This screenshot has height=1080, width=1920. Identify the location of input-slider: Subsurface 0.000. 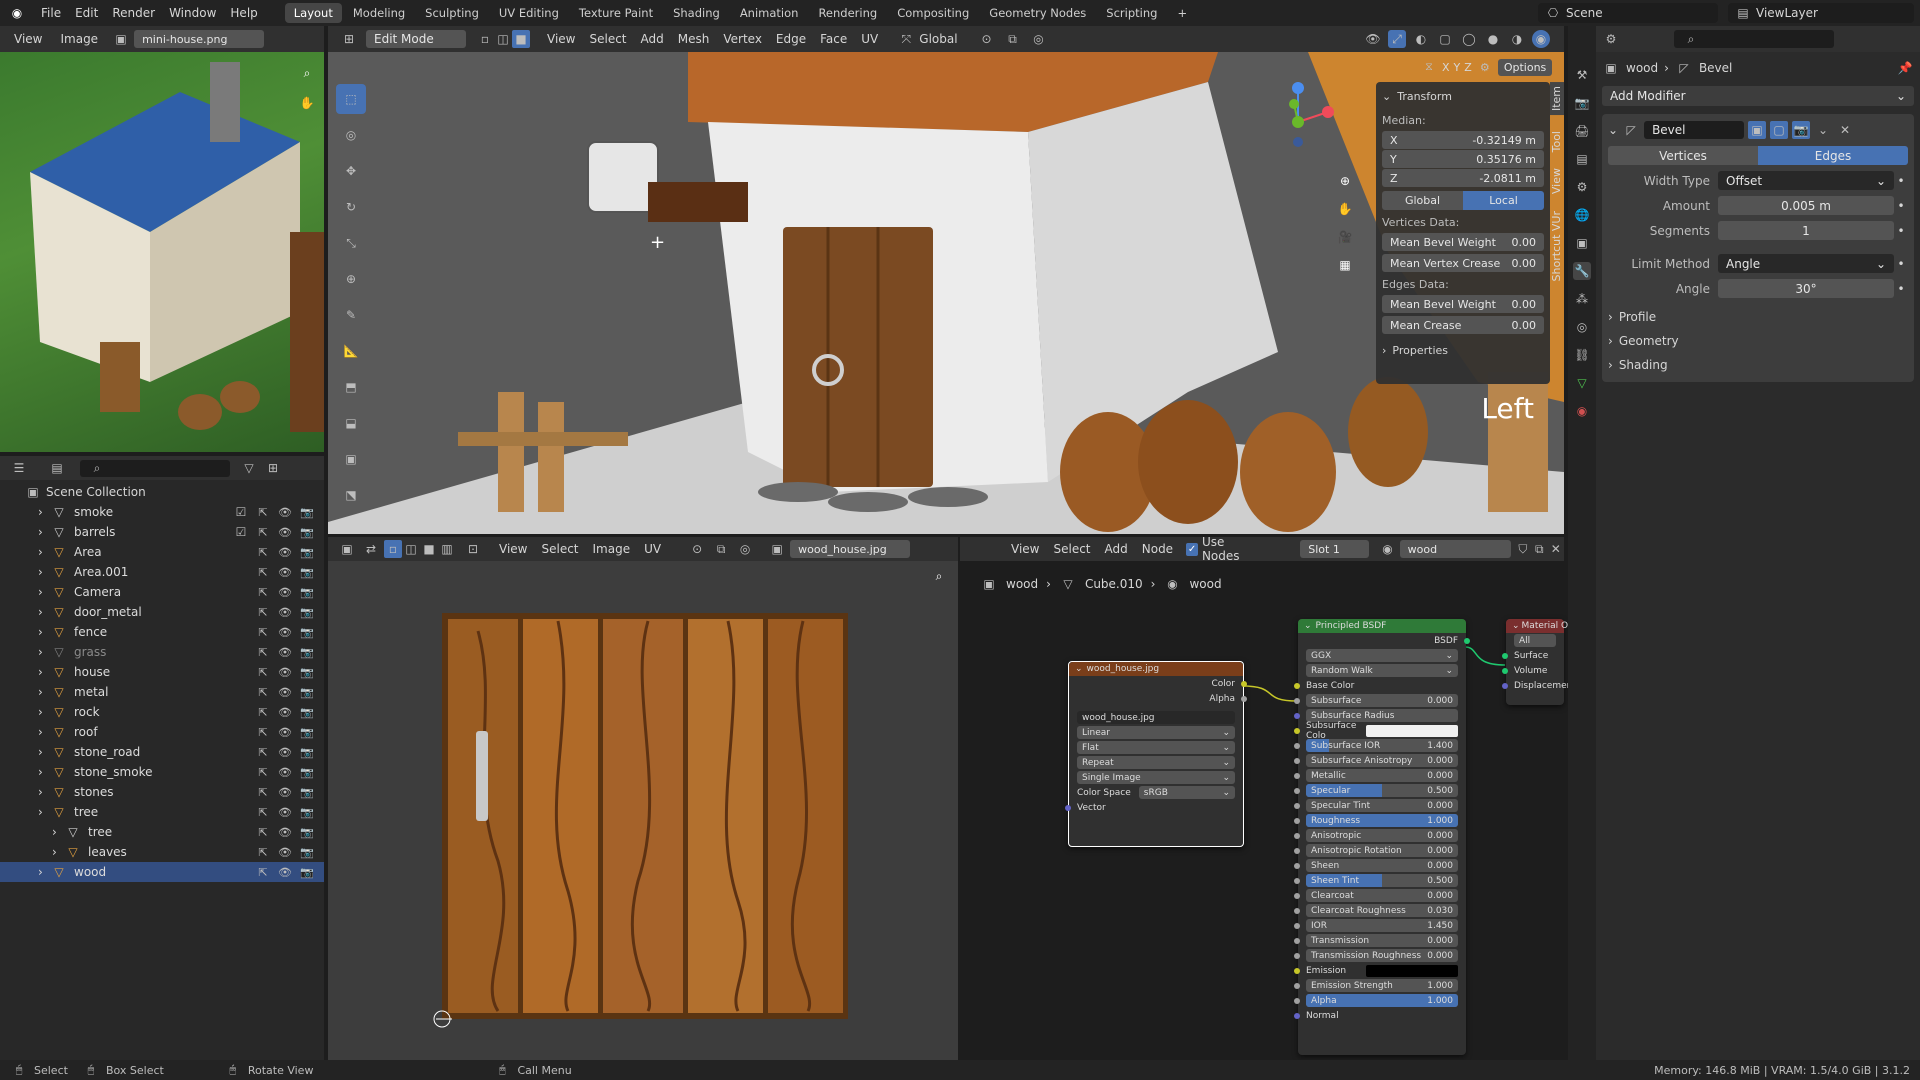
(1382, 700).